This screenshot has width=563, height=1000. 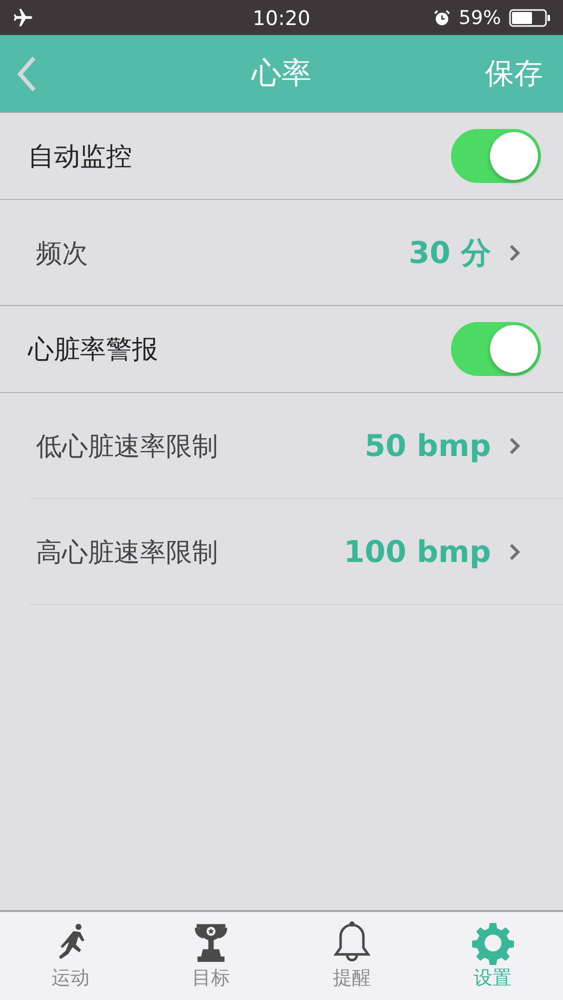 I want to click on tab: 设置, so click(x=492, y=956).